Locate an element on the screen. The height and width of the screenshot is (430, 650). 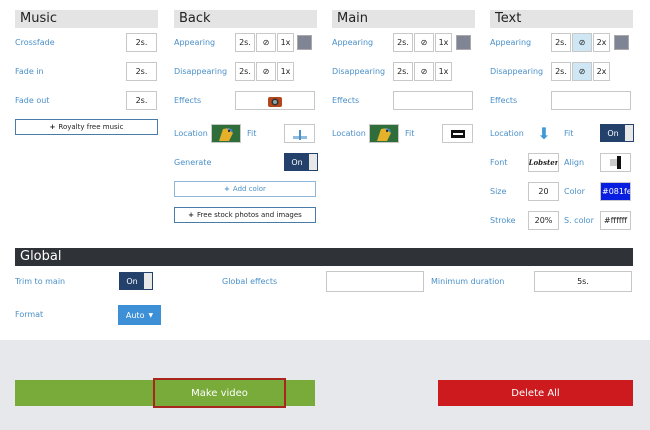
section-global-header: Global is located at coordinates (41, 256).